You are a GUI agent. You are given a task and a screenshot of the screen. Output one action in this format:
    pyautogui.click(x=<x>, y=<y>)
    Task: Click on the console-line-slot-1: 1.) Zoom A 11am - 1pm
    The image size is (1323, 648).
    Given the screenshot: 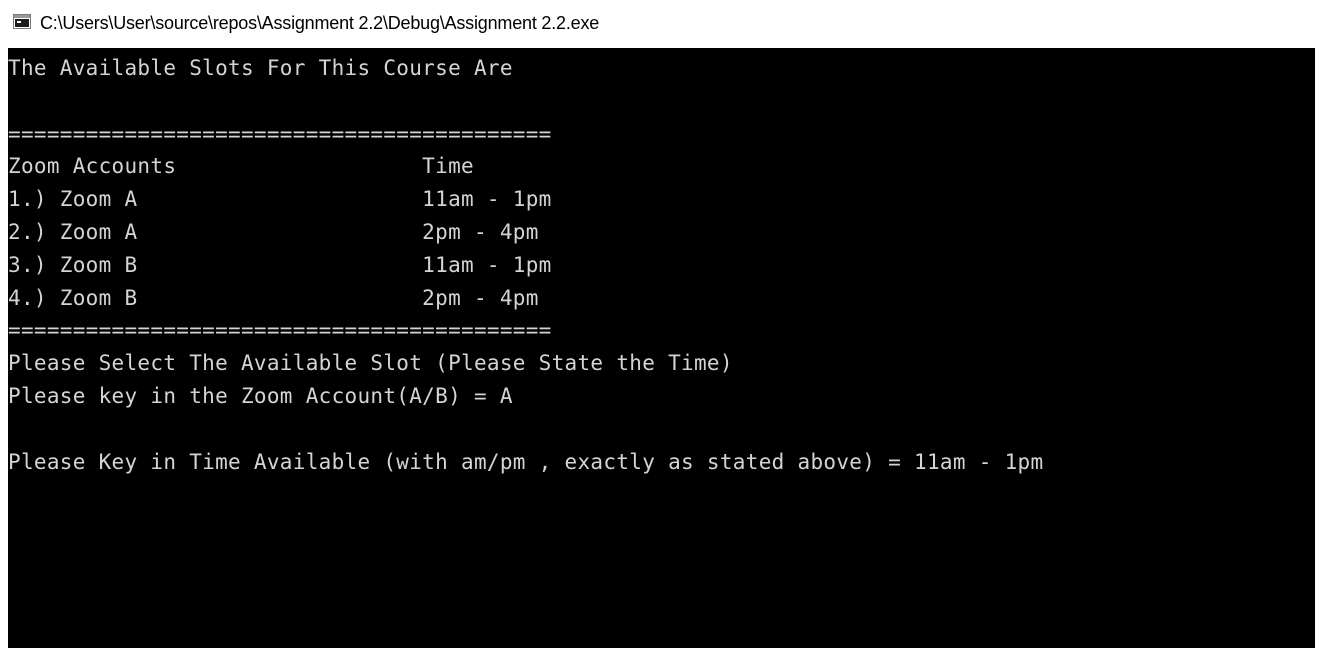 What is the action you would take?
    pyautogui.click(x=280, y=199)
    